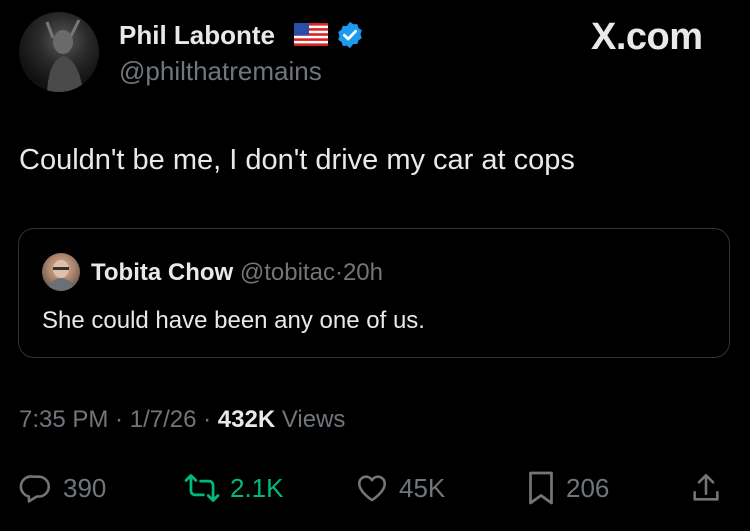  What do you see at coordinates (246, 419) in the screenshot?
I see `views-count: 432K` at bounding box center [246, 419].